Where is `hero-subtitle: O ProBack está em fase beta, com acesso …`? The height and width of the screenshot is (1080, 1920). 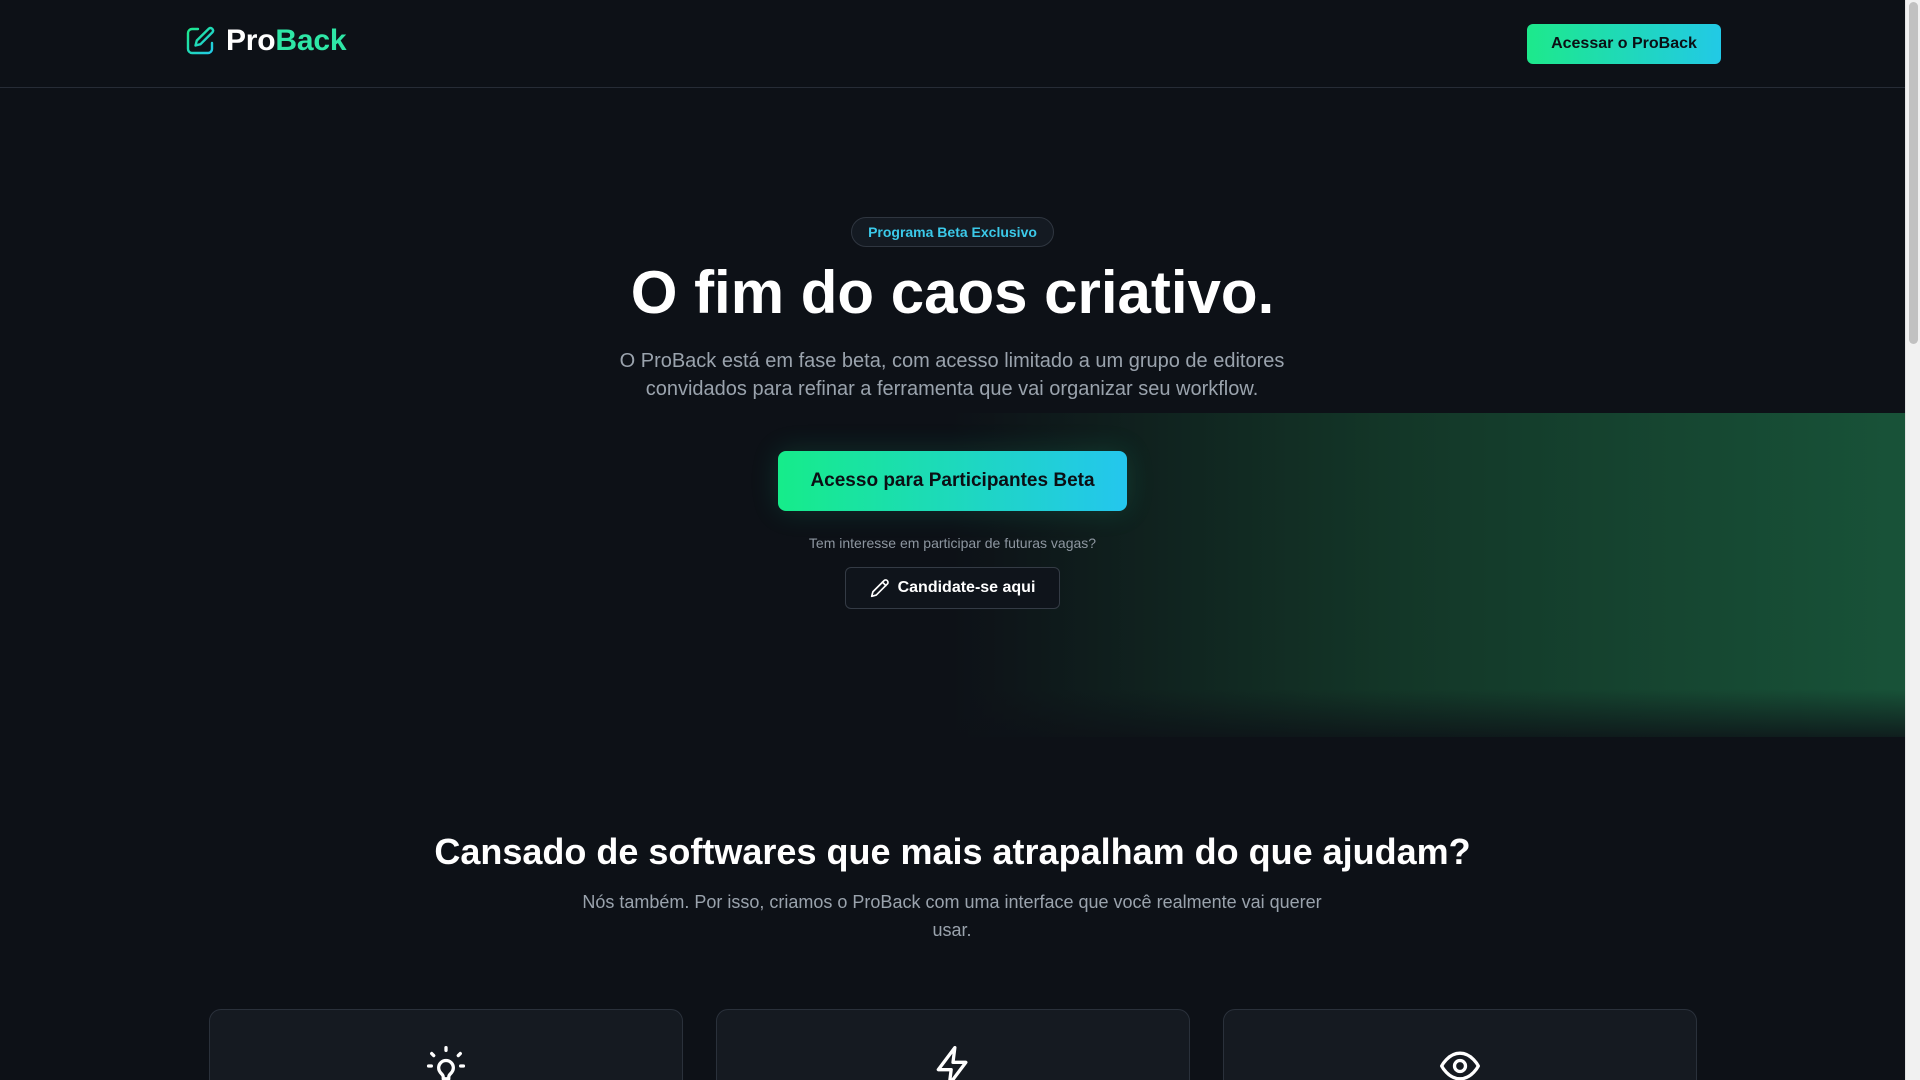 hero-subtitle: O ProBack está em fase beta, com acesso … is located at coordinates (952, 375).